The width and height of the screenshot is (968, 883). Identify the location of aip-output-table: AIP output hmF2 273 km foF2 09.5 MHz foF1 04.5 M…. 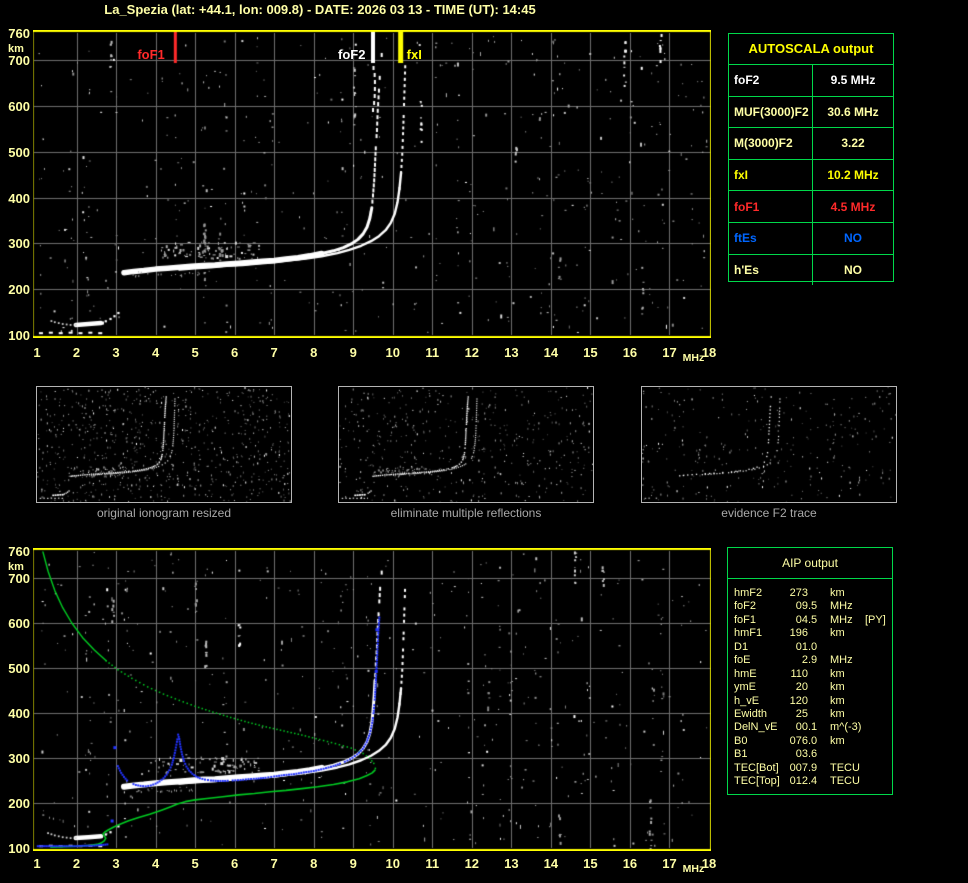
(810, 671).